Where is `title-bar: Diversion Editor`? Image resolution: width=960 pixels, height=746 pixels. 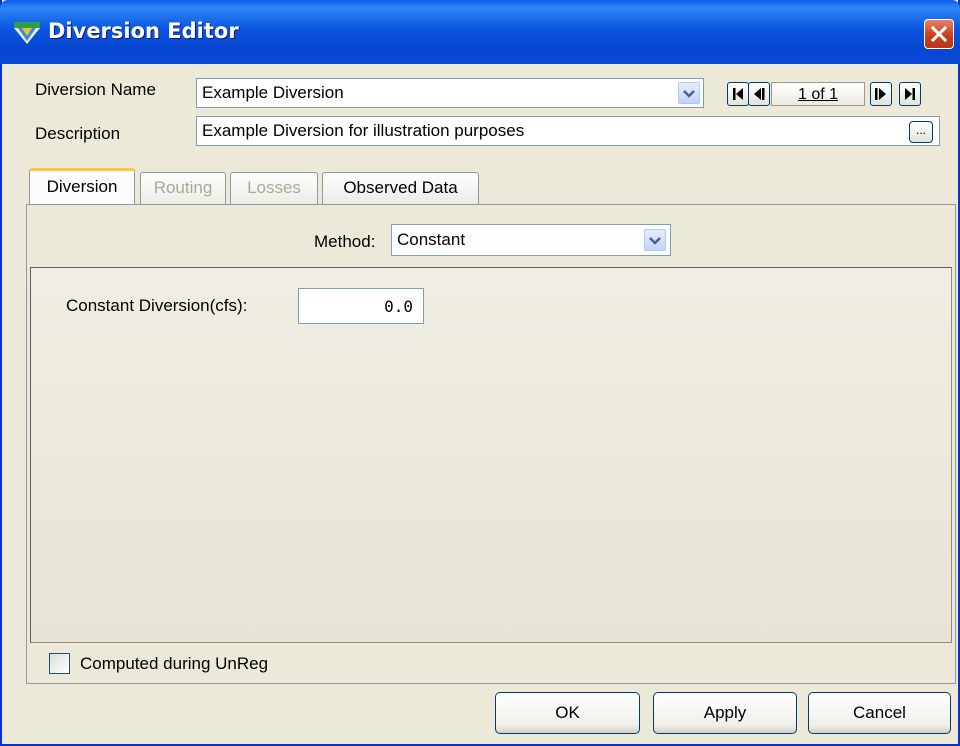
title-bar: Diversion Editor is located at coordinates (480, 32).